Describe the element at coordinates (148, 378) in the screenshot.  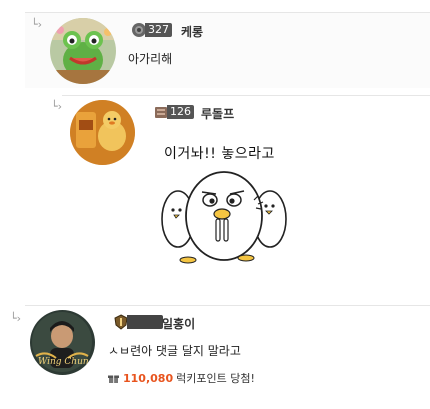
I see `lucky-point-value: 110,080` at that location.